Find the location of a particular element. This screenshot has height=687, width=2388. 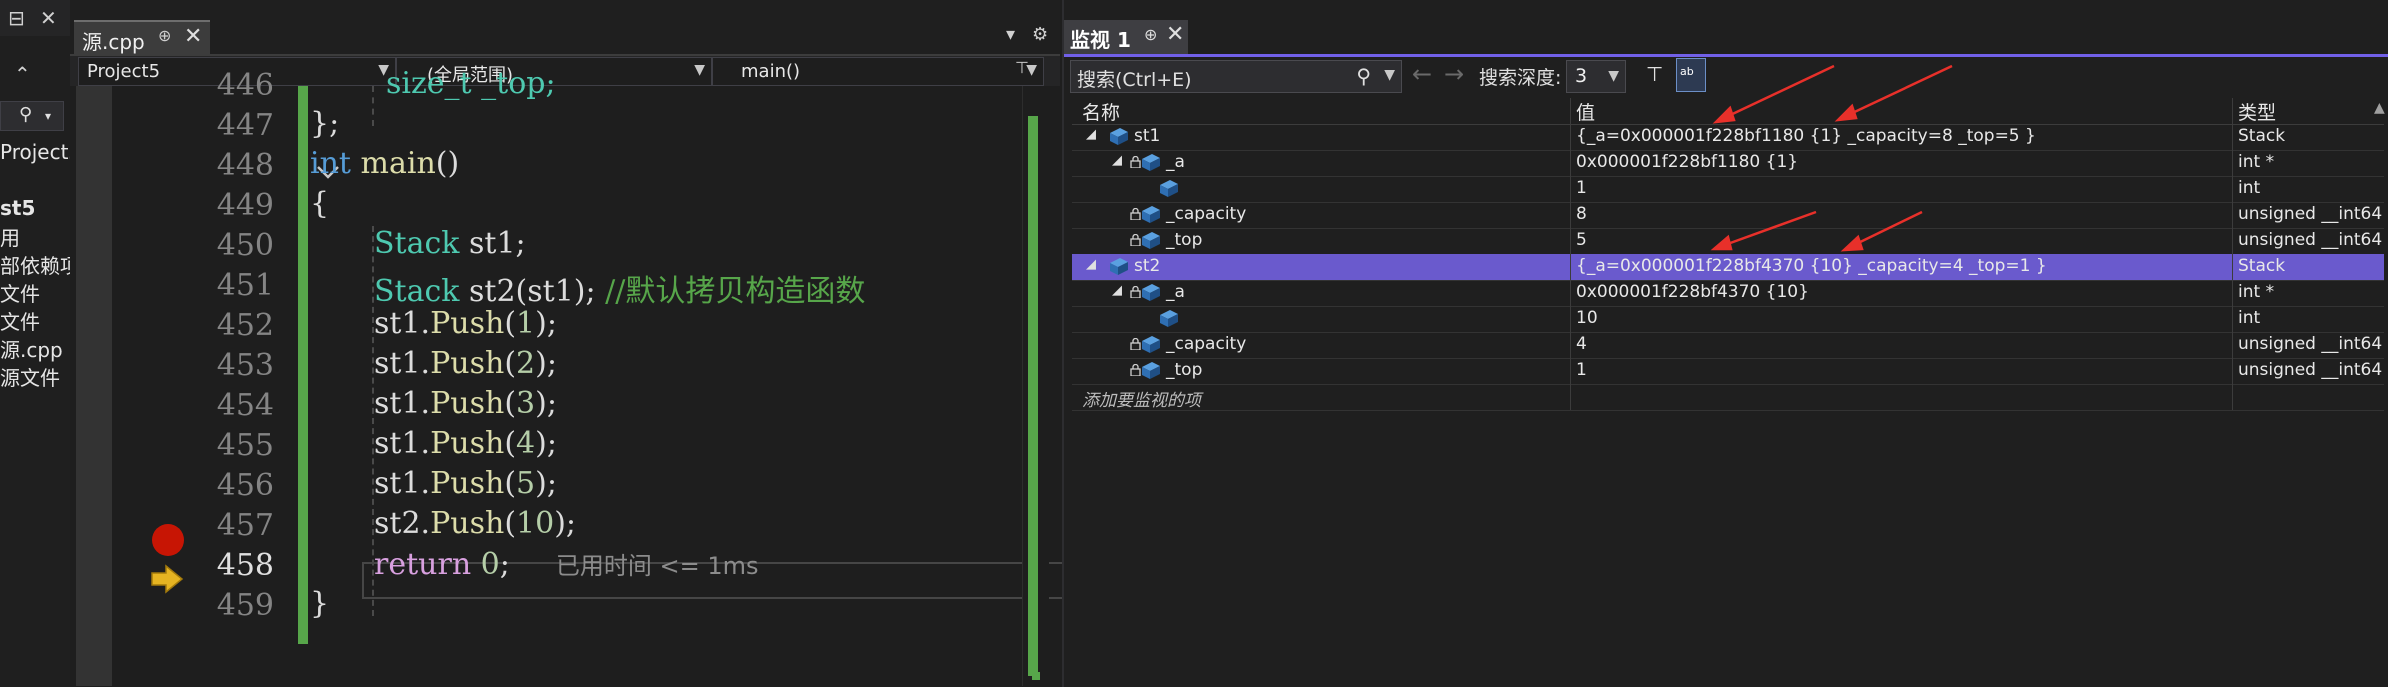

tab-label: 源.cpp is located at coordinates (113, 42).